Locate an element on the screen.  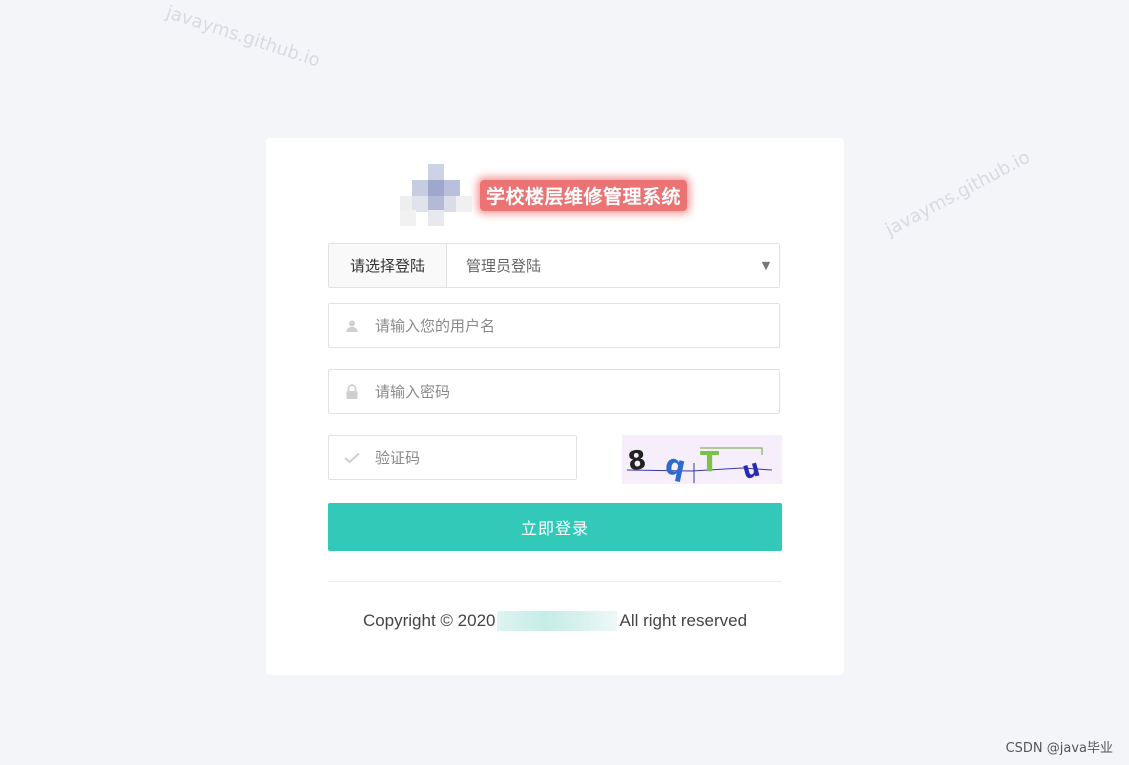
page-title: 学校楼层维修管理系统 is located at coordinates (584, 195).